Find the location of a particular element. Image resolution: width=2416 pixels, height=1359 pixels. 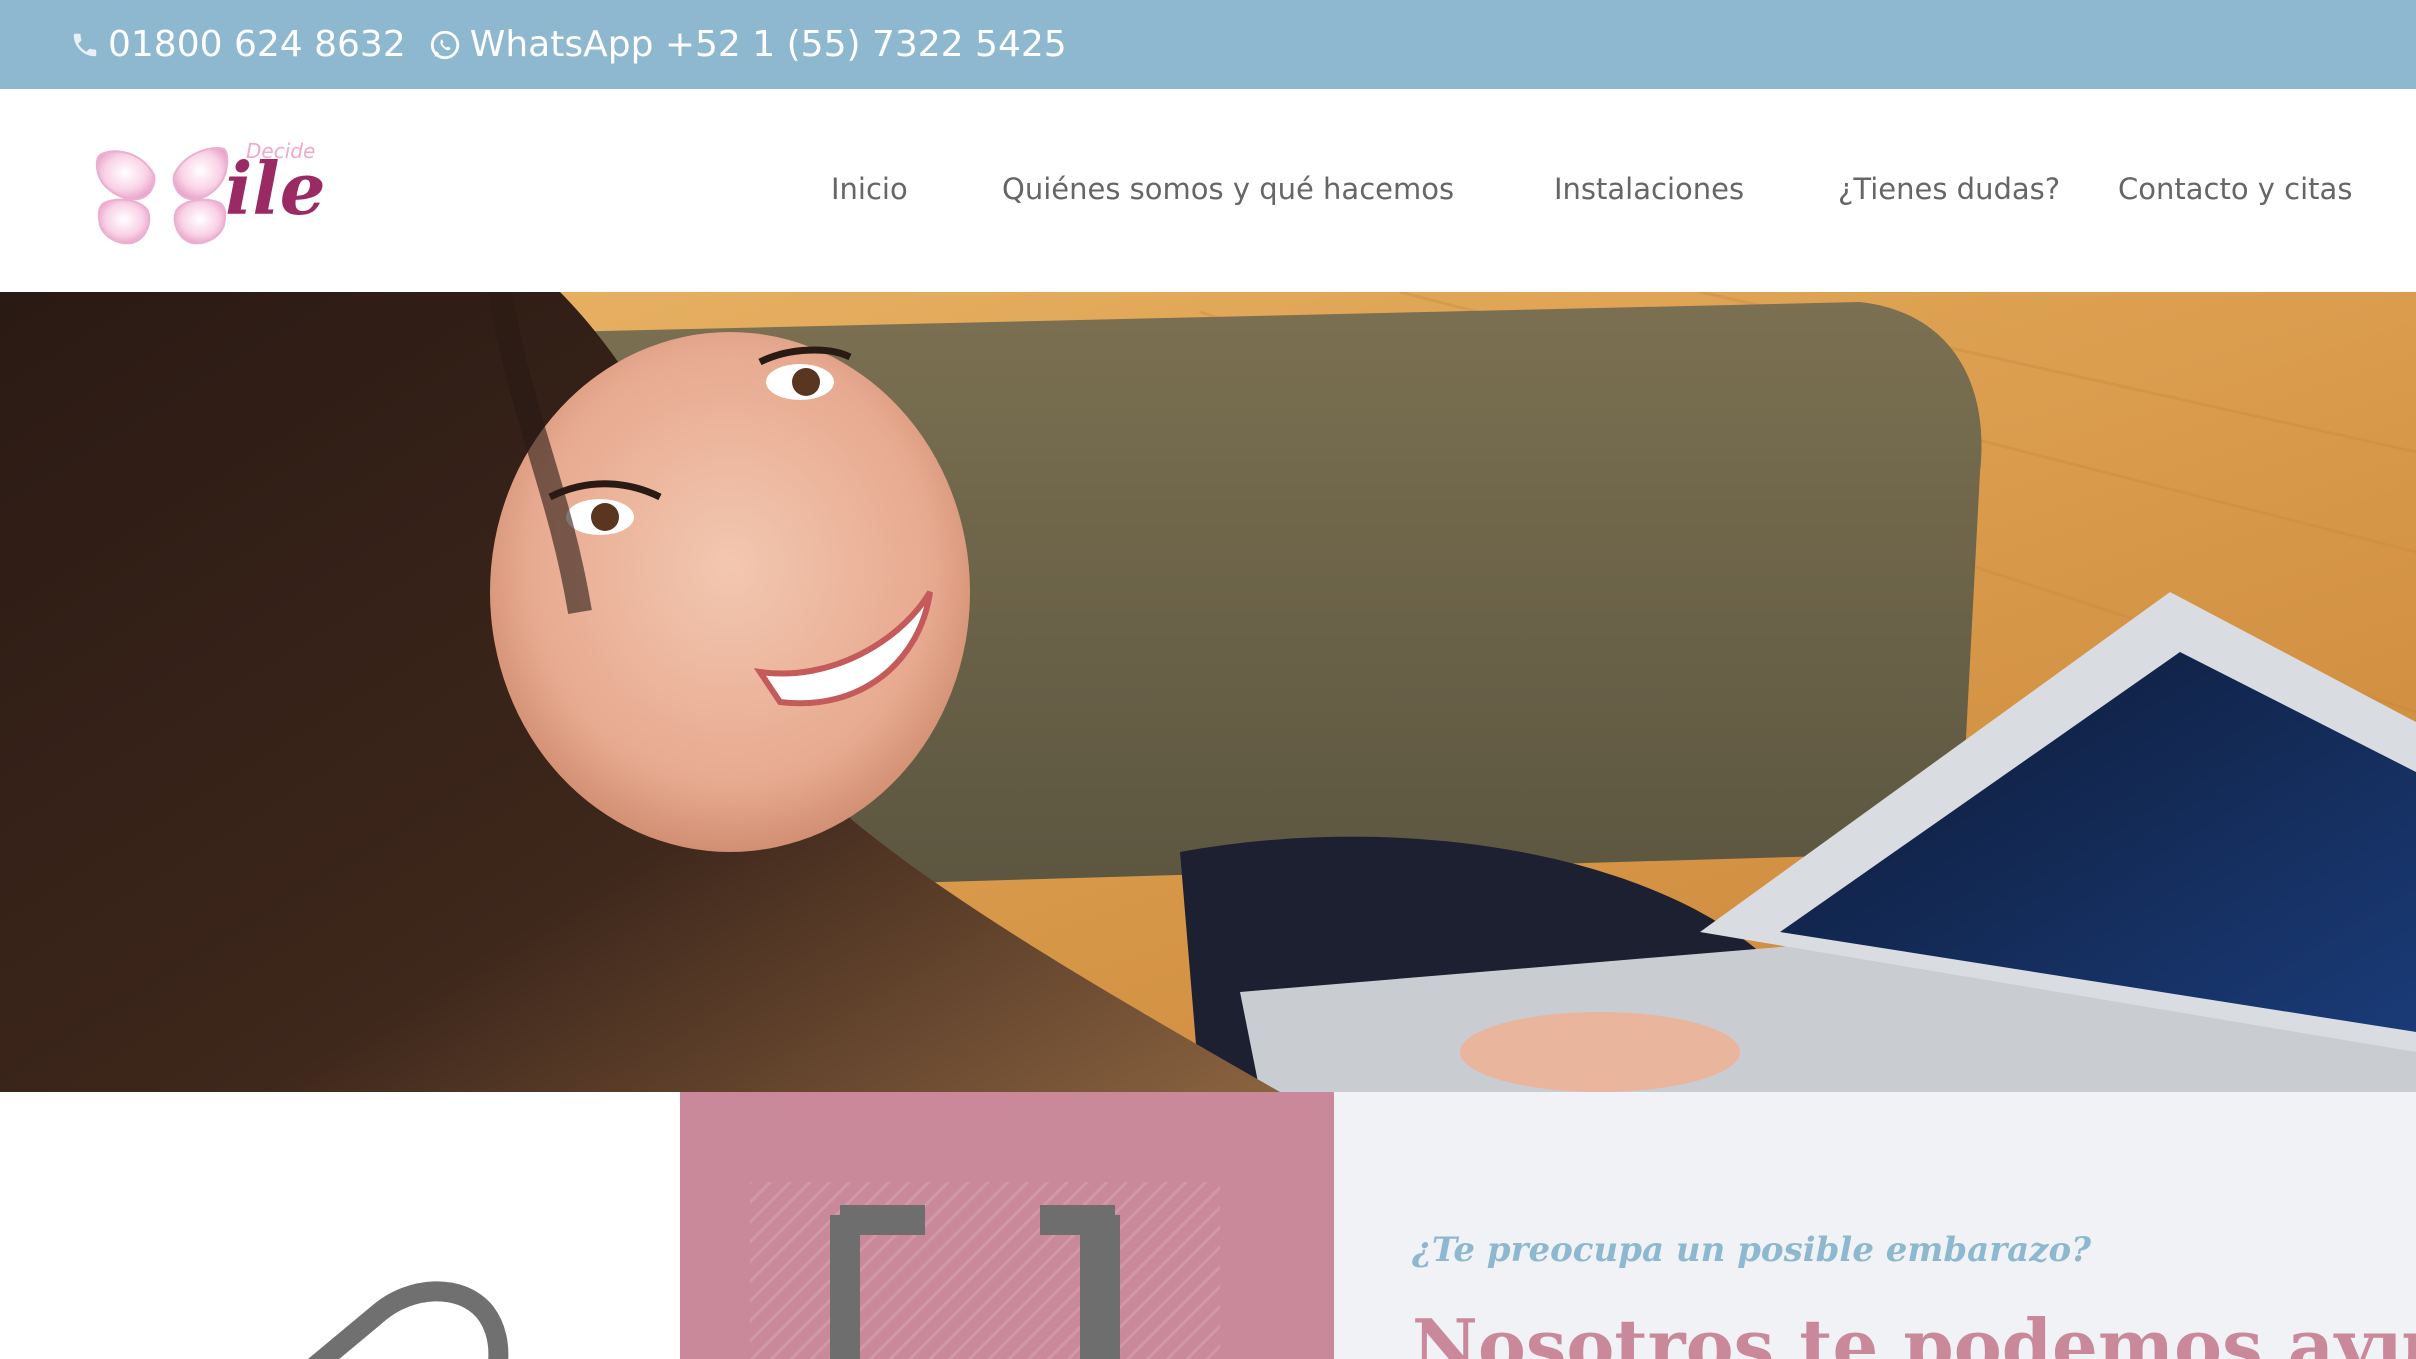

nav-item-instalaciones: Instalaciones is located at coordinates (1649, 189).